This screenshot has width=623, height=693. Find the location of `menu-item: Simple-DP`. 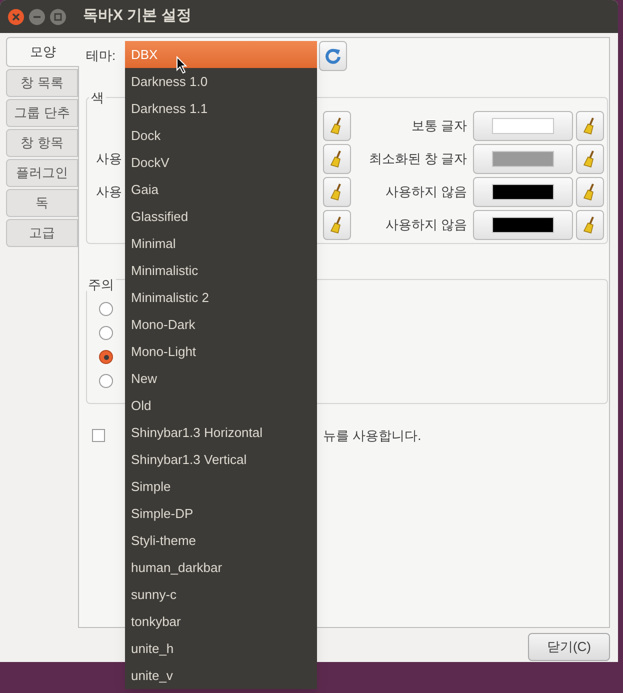

menu-item: Simple-DP is located at coordinates (221, 513).